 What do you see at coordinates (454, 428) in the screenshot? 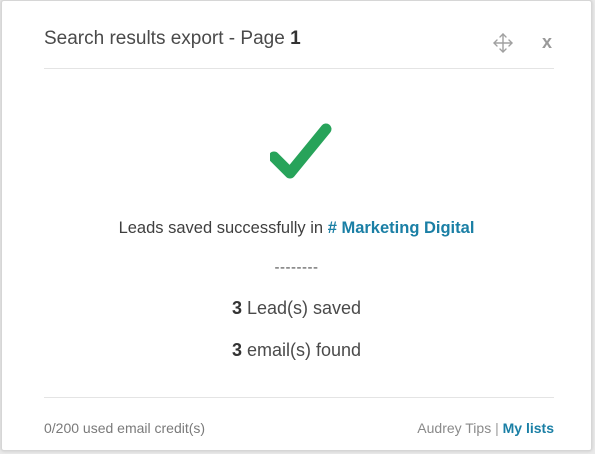
I see `audrey-tips-link: Audrey Tips` at bounding box center [454, 428].